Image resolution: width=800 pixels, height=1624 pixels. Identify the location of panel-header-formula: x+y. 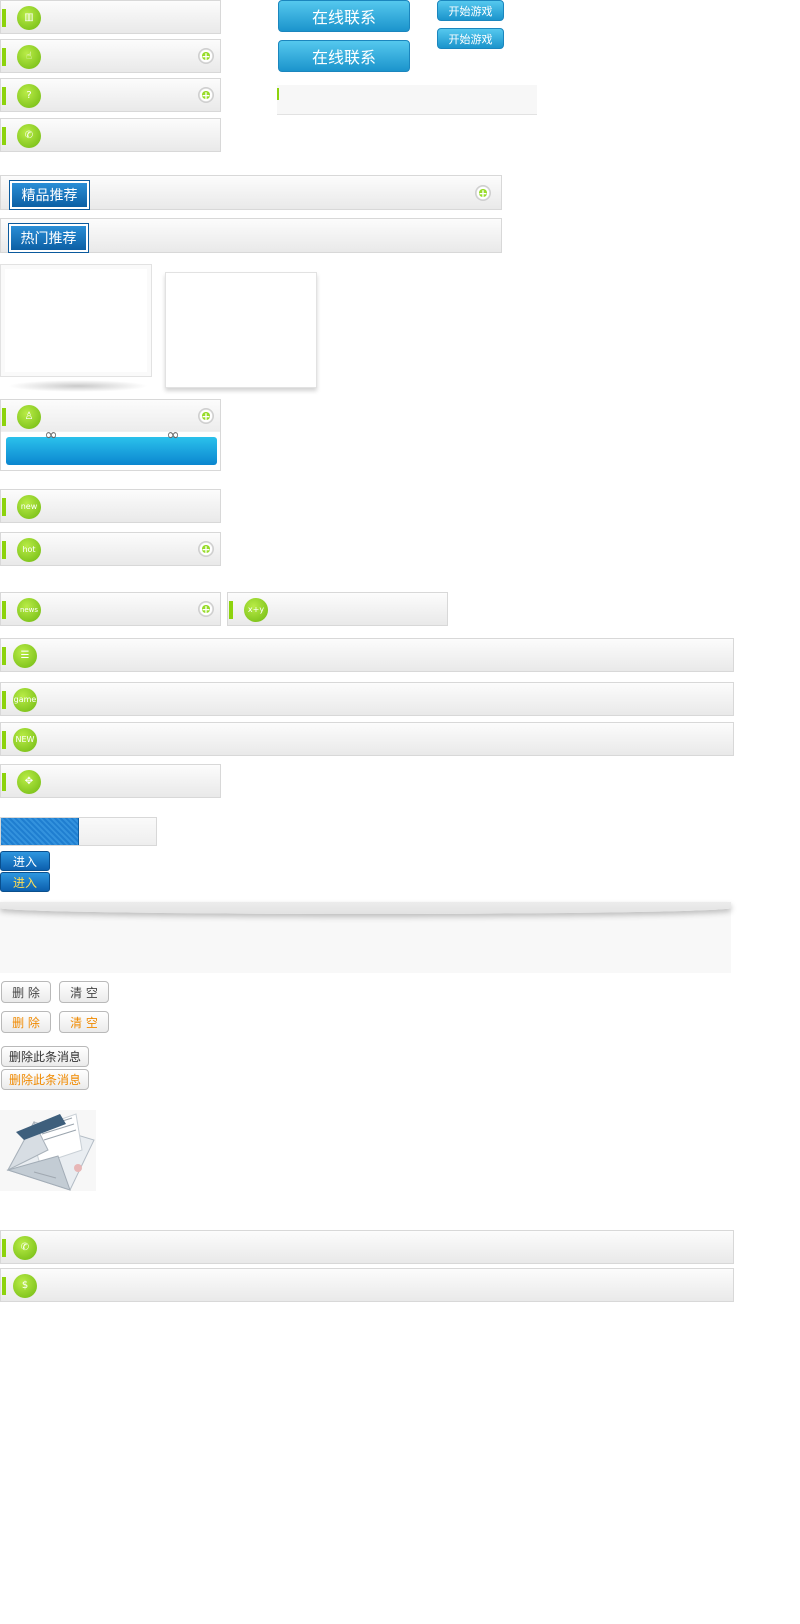
(337, 609).